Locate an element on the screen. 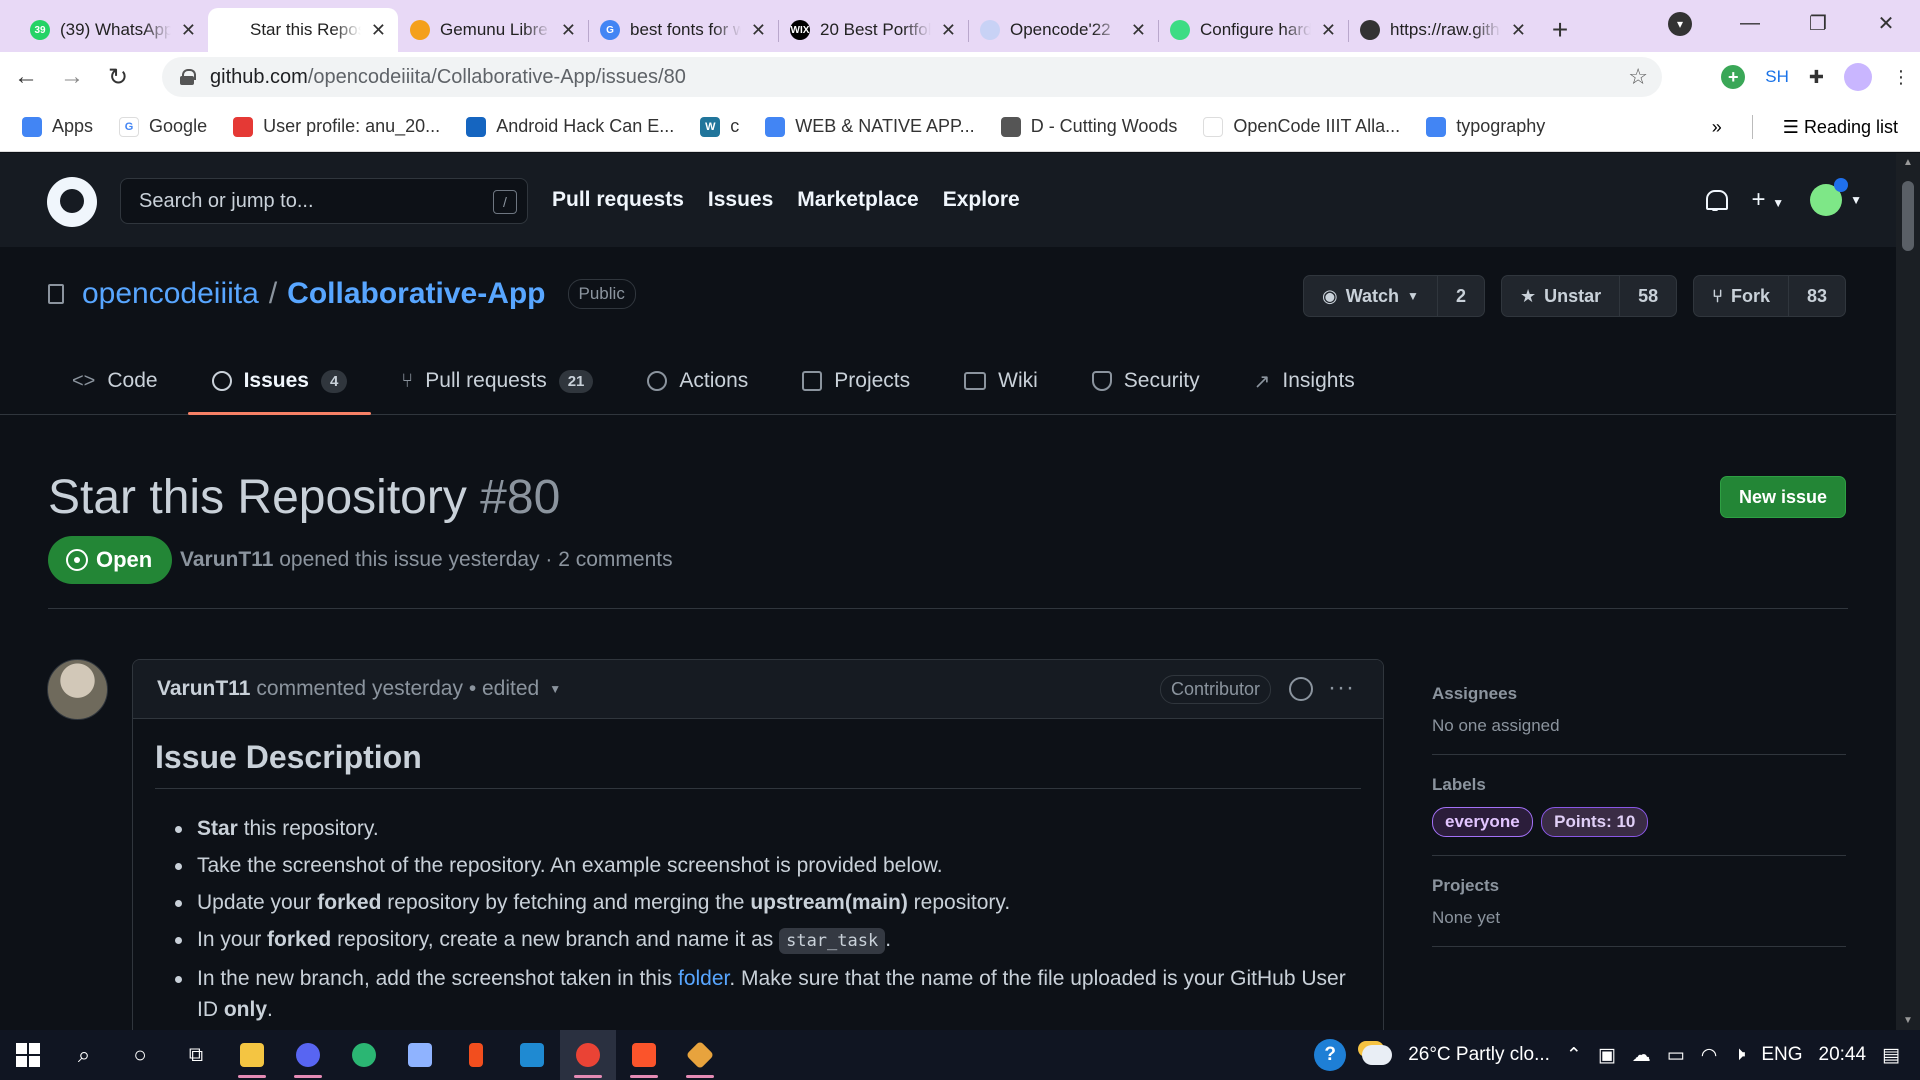 The image size is (1920, 1080). git-icon is located at coordinates (700, 1055).